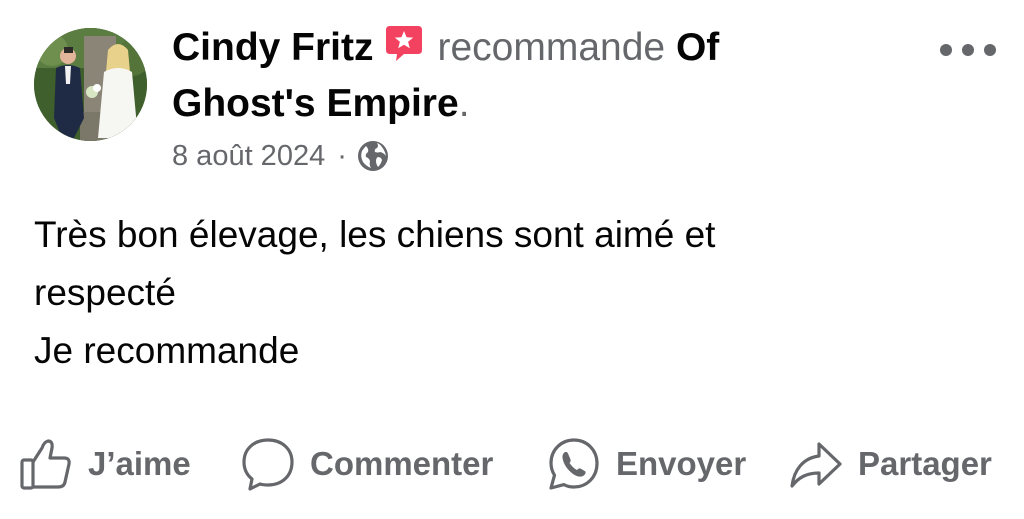 The height and width of the screenshot is (519, 1024). Describe the element at coordinates (574, 464) in the screenshot. I see `whatsapp-icon` at that location.